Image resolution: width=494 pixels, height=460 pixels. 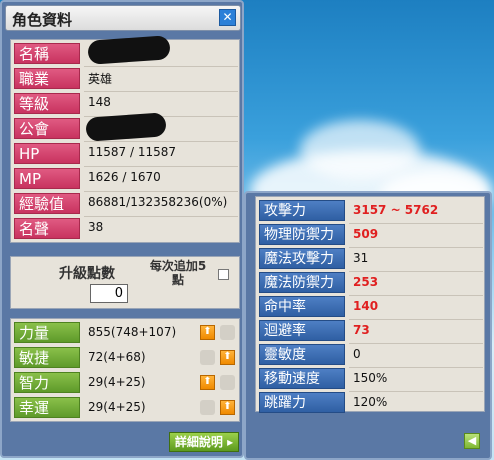 I want to click on detail-label: 命中率, so click(x=302, y=306).